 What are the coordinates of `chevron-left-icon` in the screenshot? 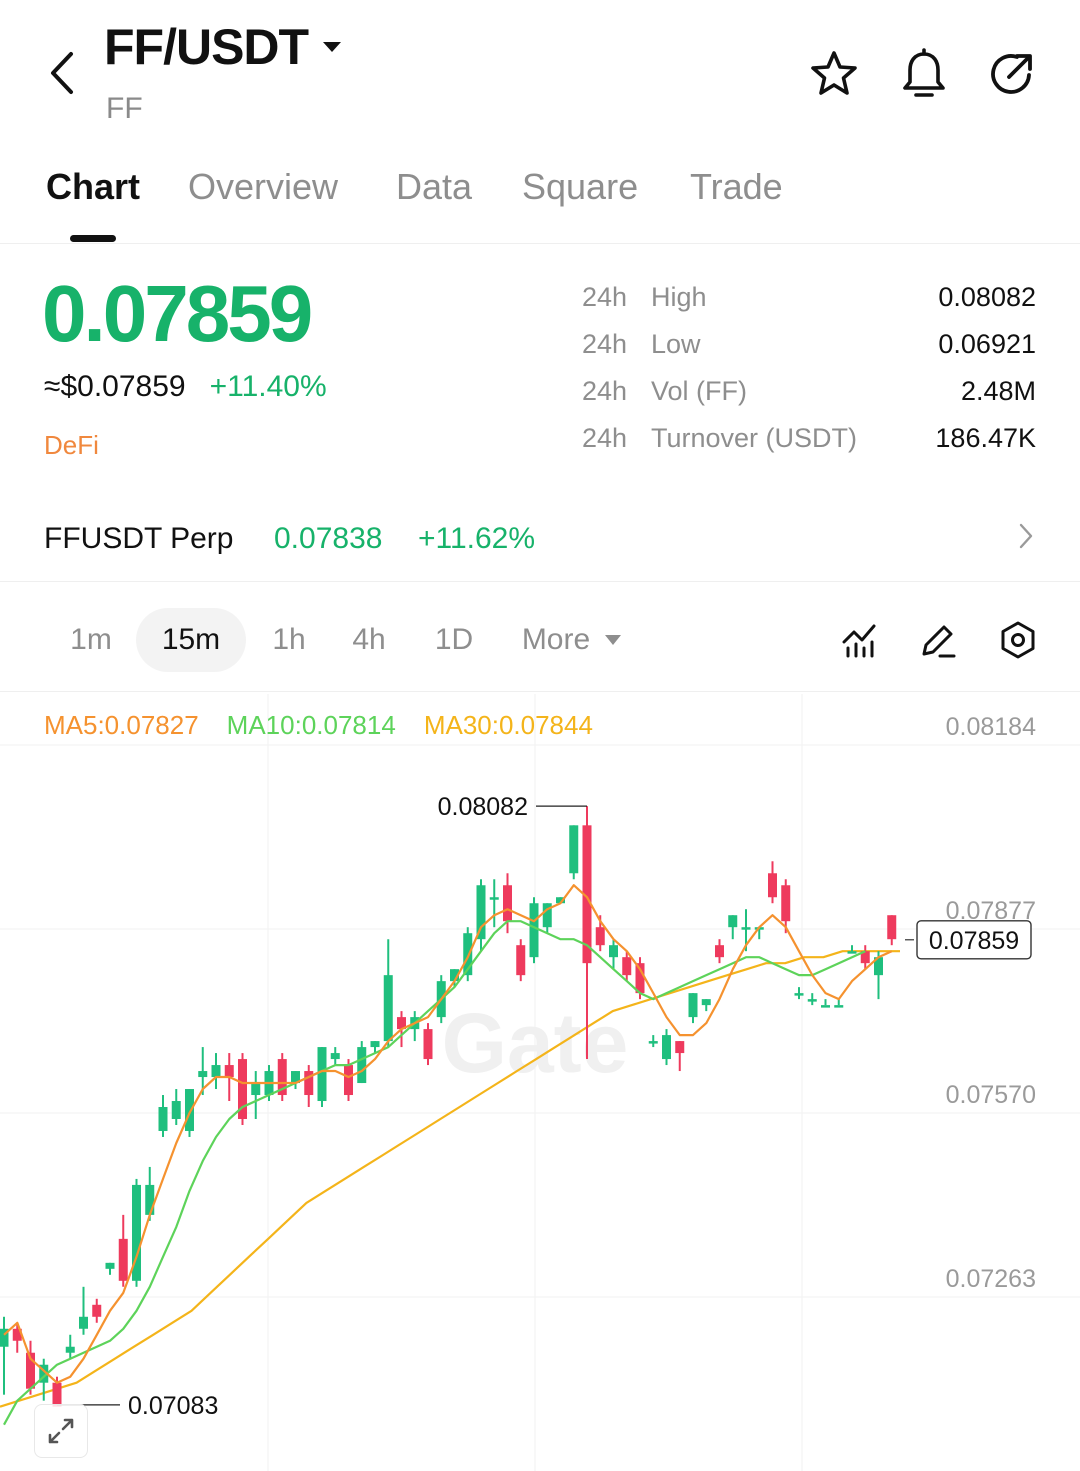 It's located at (62, 73).